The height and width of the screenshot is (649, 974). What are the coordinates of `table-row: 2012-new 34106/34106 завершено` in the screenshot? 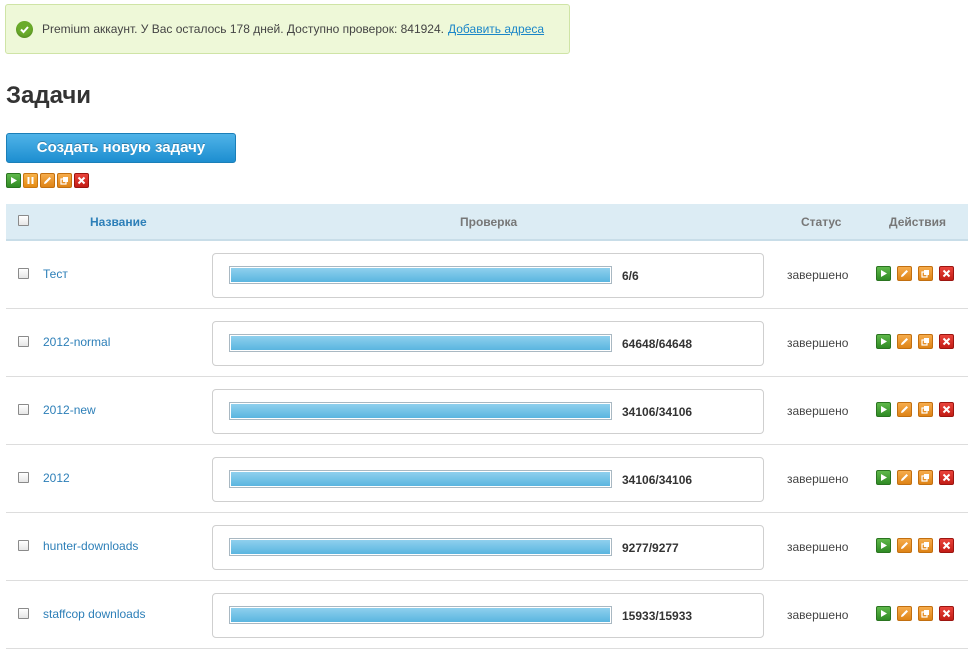 It's located at (487, 411).